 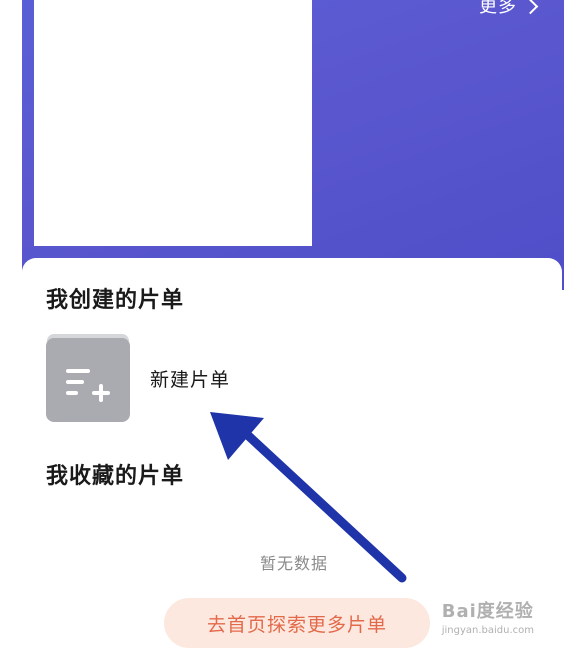 I want to click on new-list-item: 新建片单, so click(x=138, y=380).